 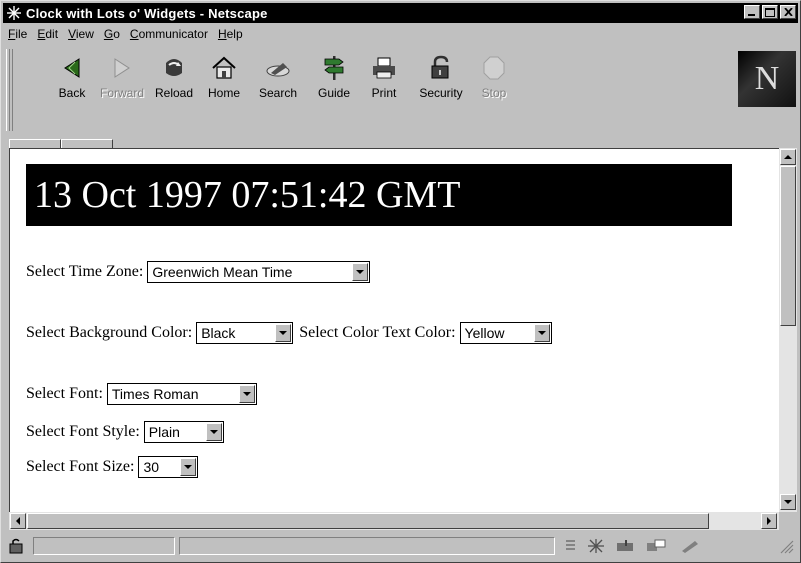 What do you see at coordinates (174, 67) in the screenshot?
I see `reload-icon` at bounding box center [174, 67].